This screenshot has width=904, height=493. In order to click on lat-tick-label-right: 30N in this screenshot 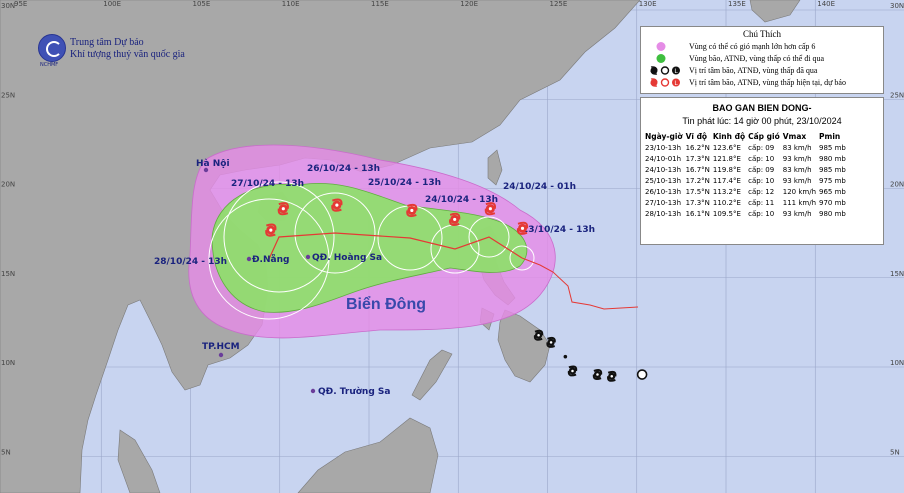, I will do `click(897, 6)`.